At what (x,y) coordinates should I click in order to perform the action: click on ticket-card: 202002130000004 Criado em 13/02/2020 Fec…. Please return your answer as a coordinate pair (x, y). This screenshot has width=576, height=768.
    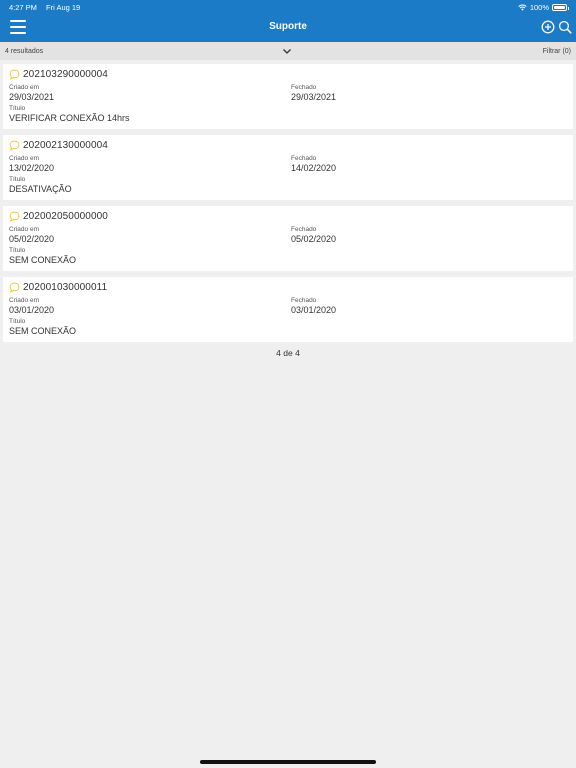
    Looking at the image, I should click on (288, 167).